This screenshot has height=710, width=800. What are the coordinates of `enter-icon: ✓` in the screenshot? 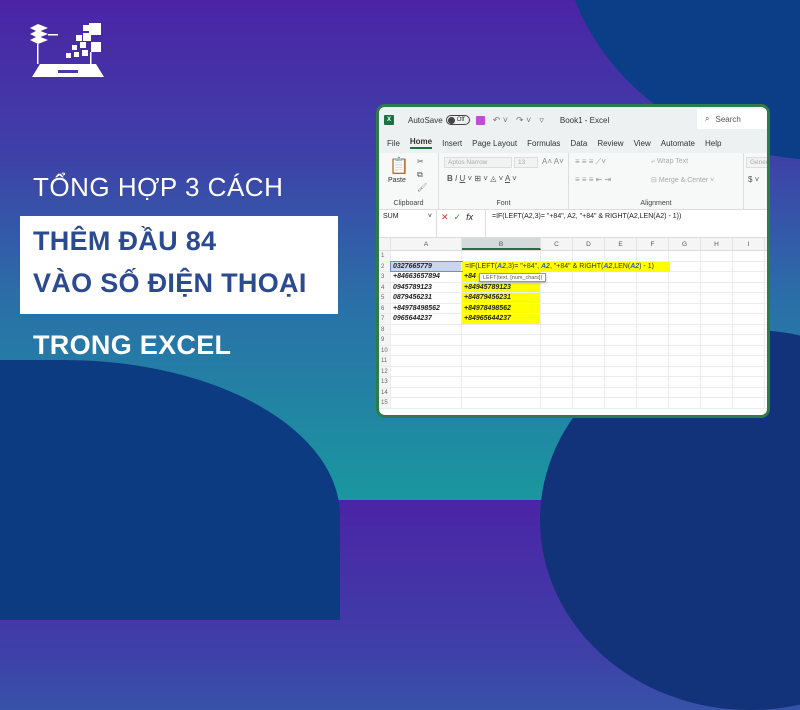 It's located at (458, 224).